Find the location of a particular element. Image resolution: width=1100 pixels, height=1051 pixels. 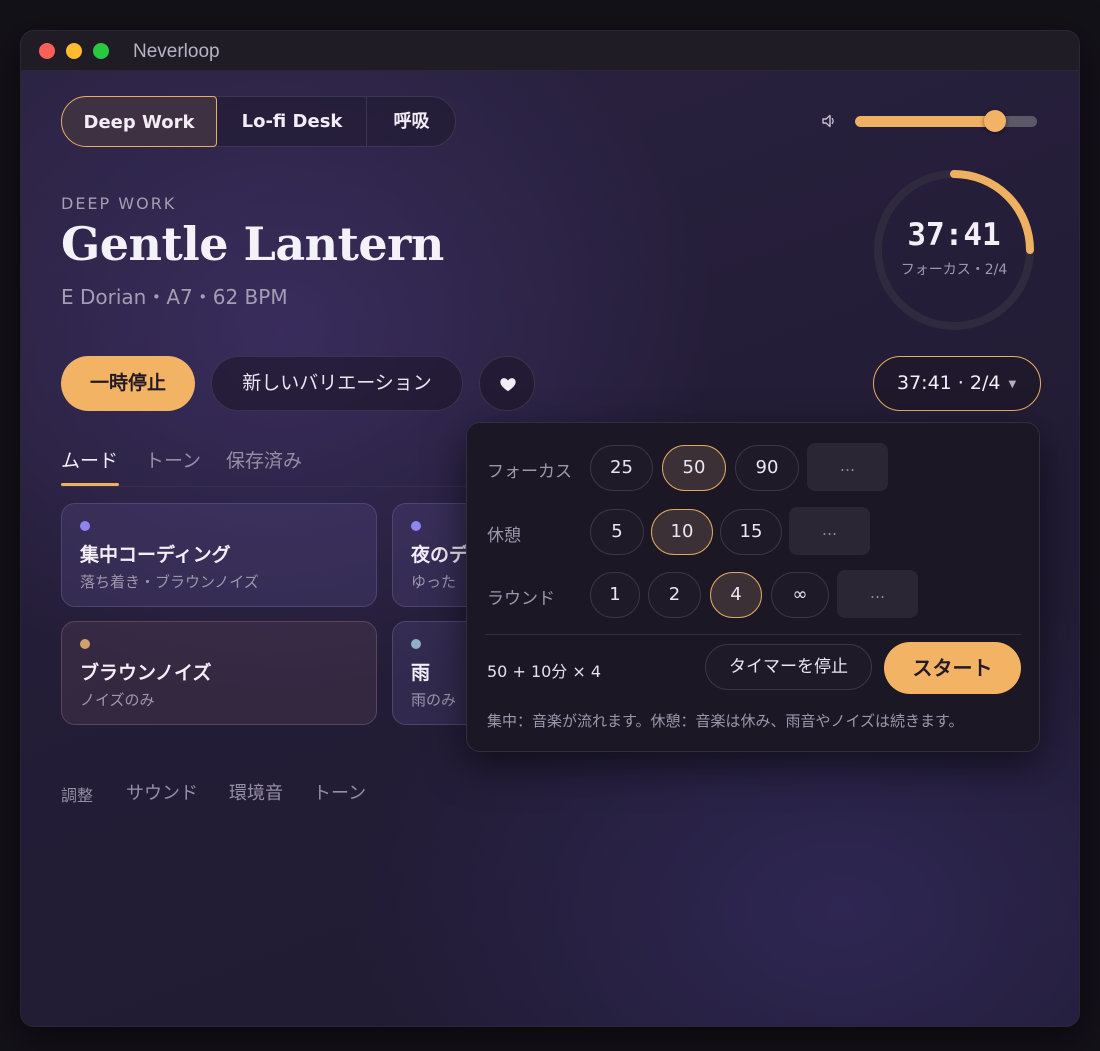

mood-card-subtitle: 落ち着き・ブラウンノイズ is located at coordinates (169, 582).